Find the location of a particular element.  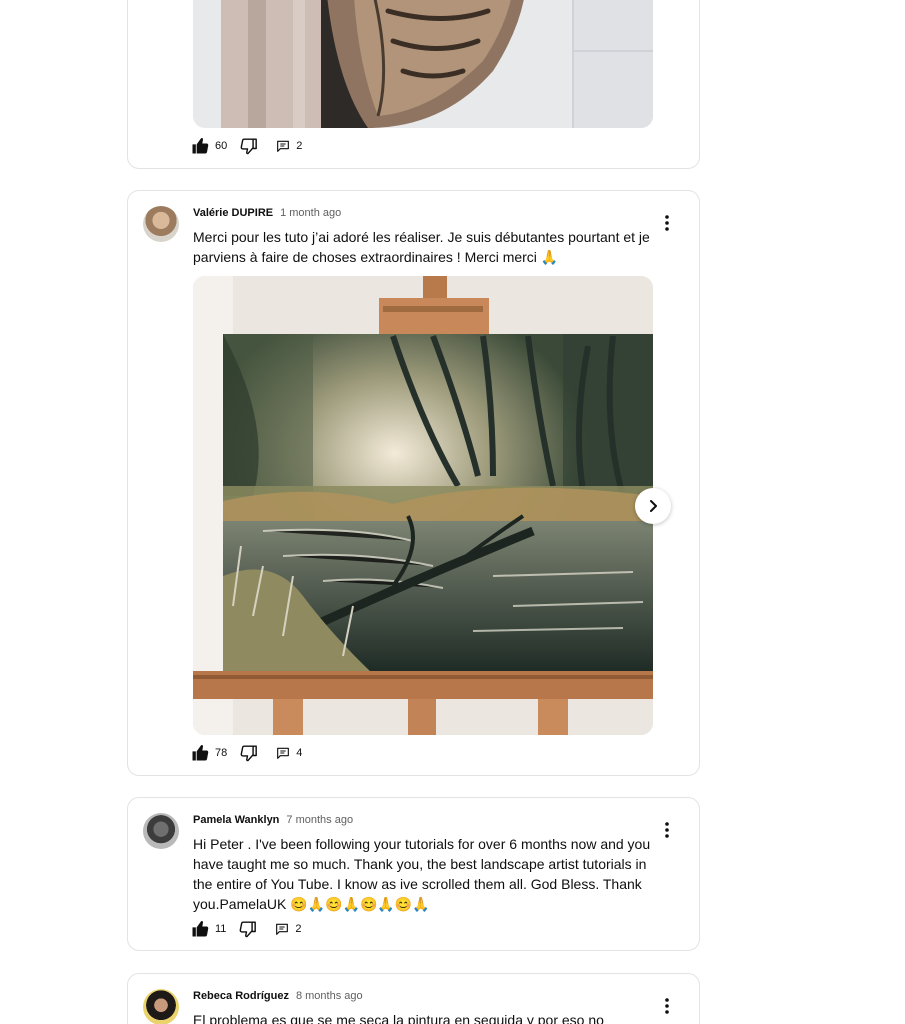

comment-header: Pamela Wanklyn 7 months ago is located at coordinates (273, 820).